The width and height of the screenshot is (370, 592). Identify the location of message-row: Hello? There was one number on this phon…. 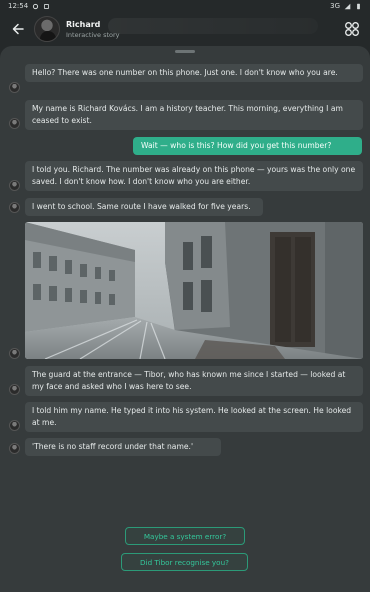
(194, 73).